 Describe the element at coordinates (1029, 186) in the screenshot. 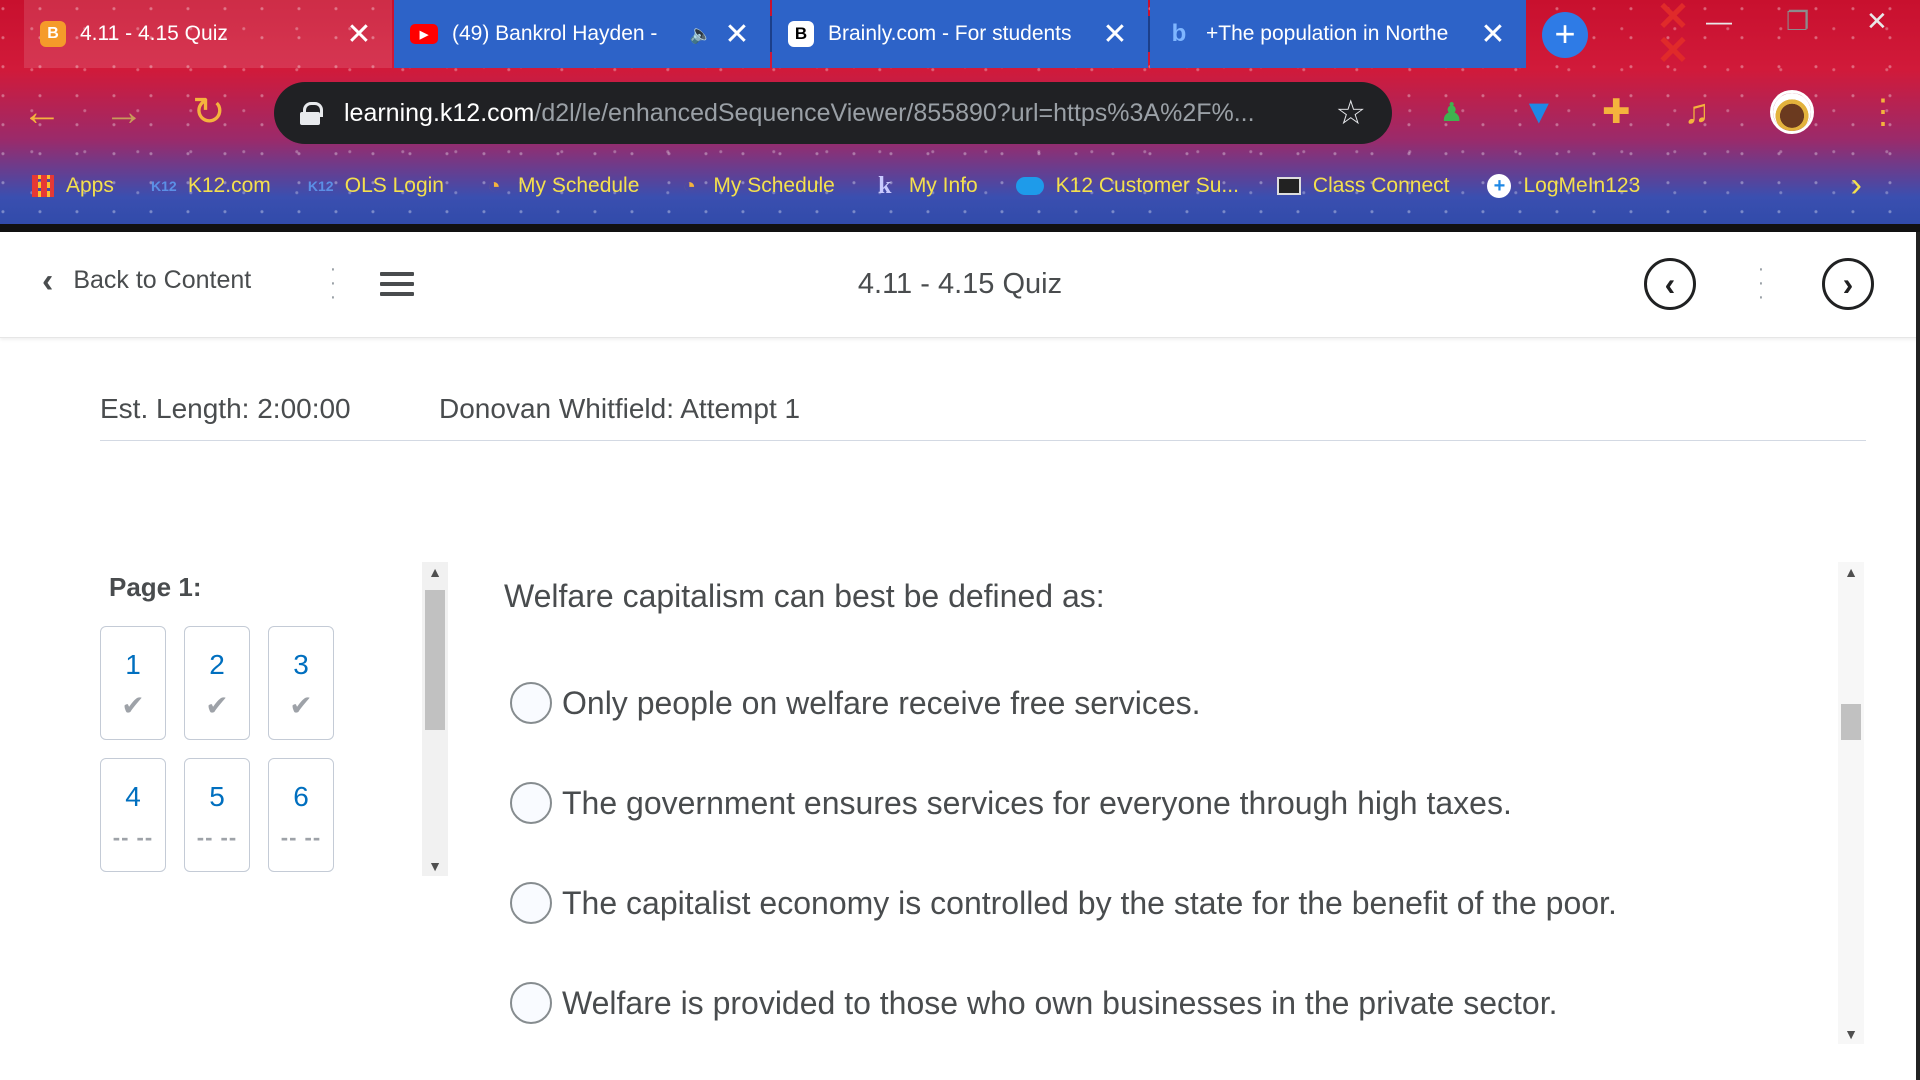

I see `cloud-icon` at that location.